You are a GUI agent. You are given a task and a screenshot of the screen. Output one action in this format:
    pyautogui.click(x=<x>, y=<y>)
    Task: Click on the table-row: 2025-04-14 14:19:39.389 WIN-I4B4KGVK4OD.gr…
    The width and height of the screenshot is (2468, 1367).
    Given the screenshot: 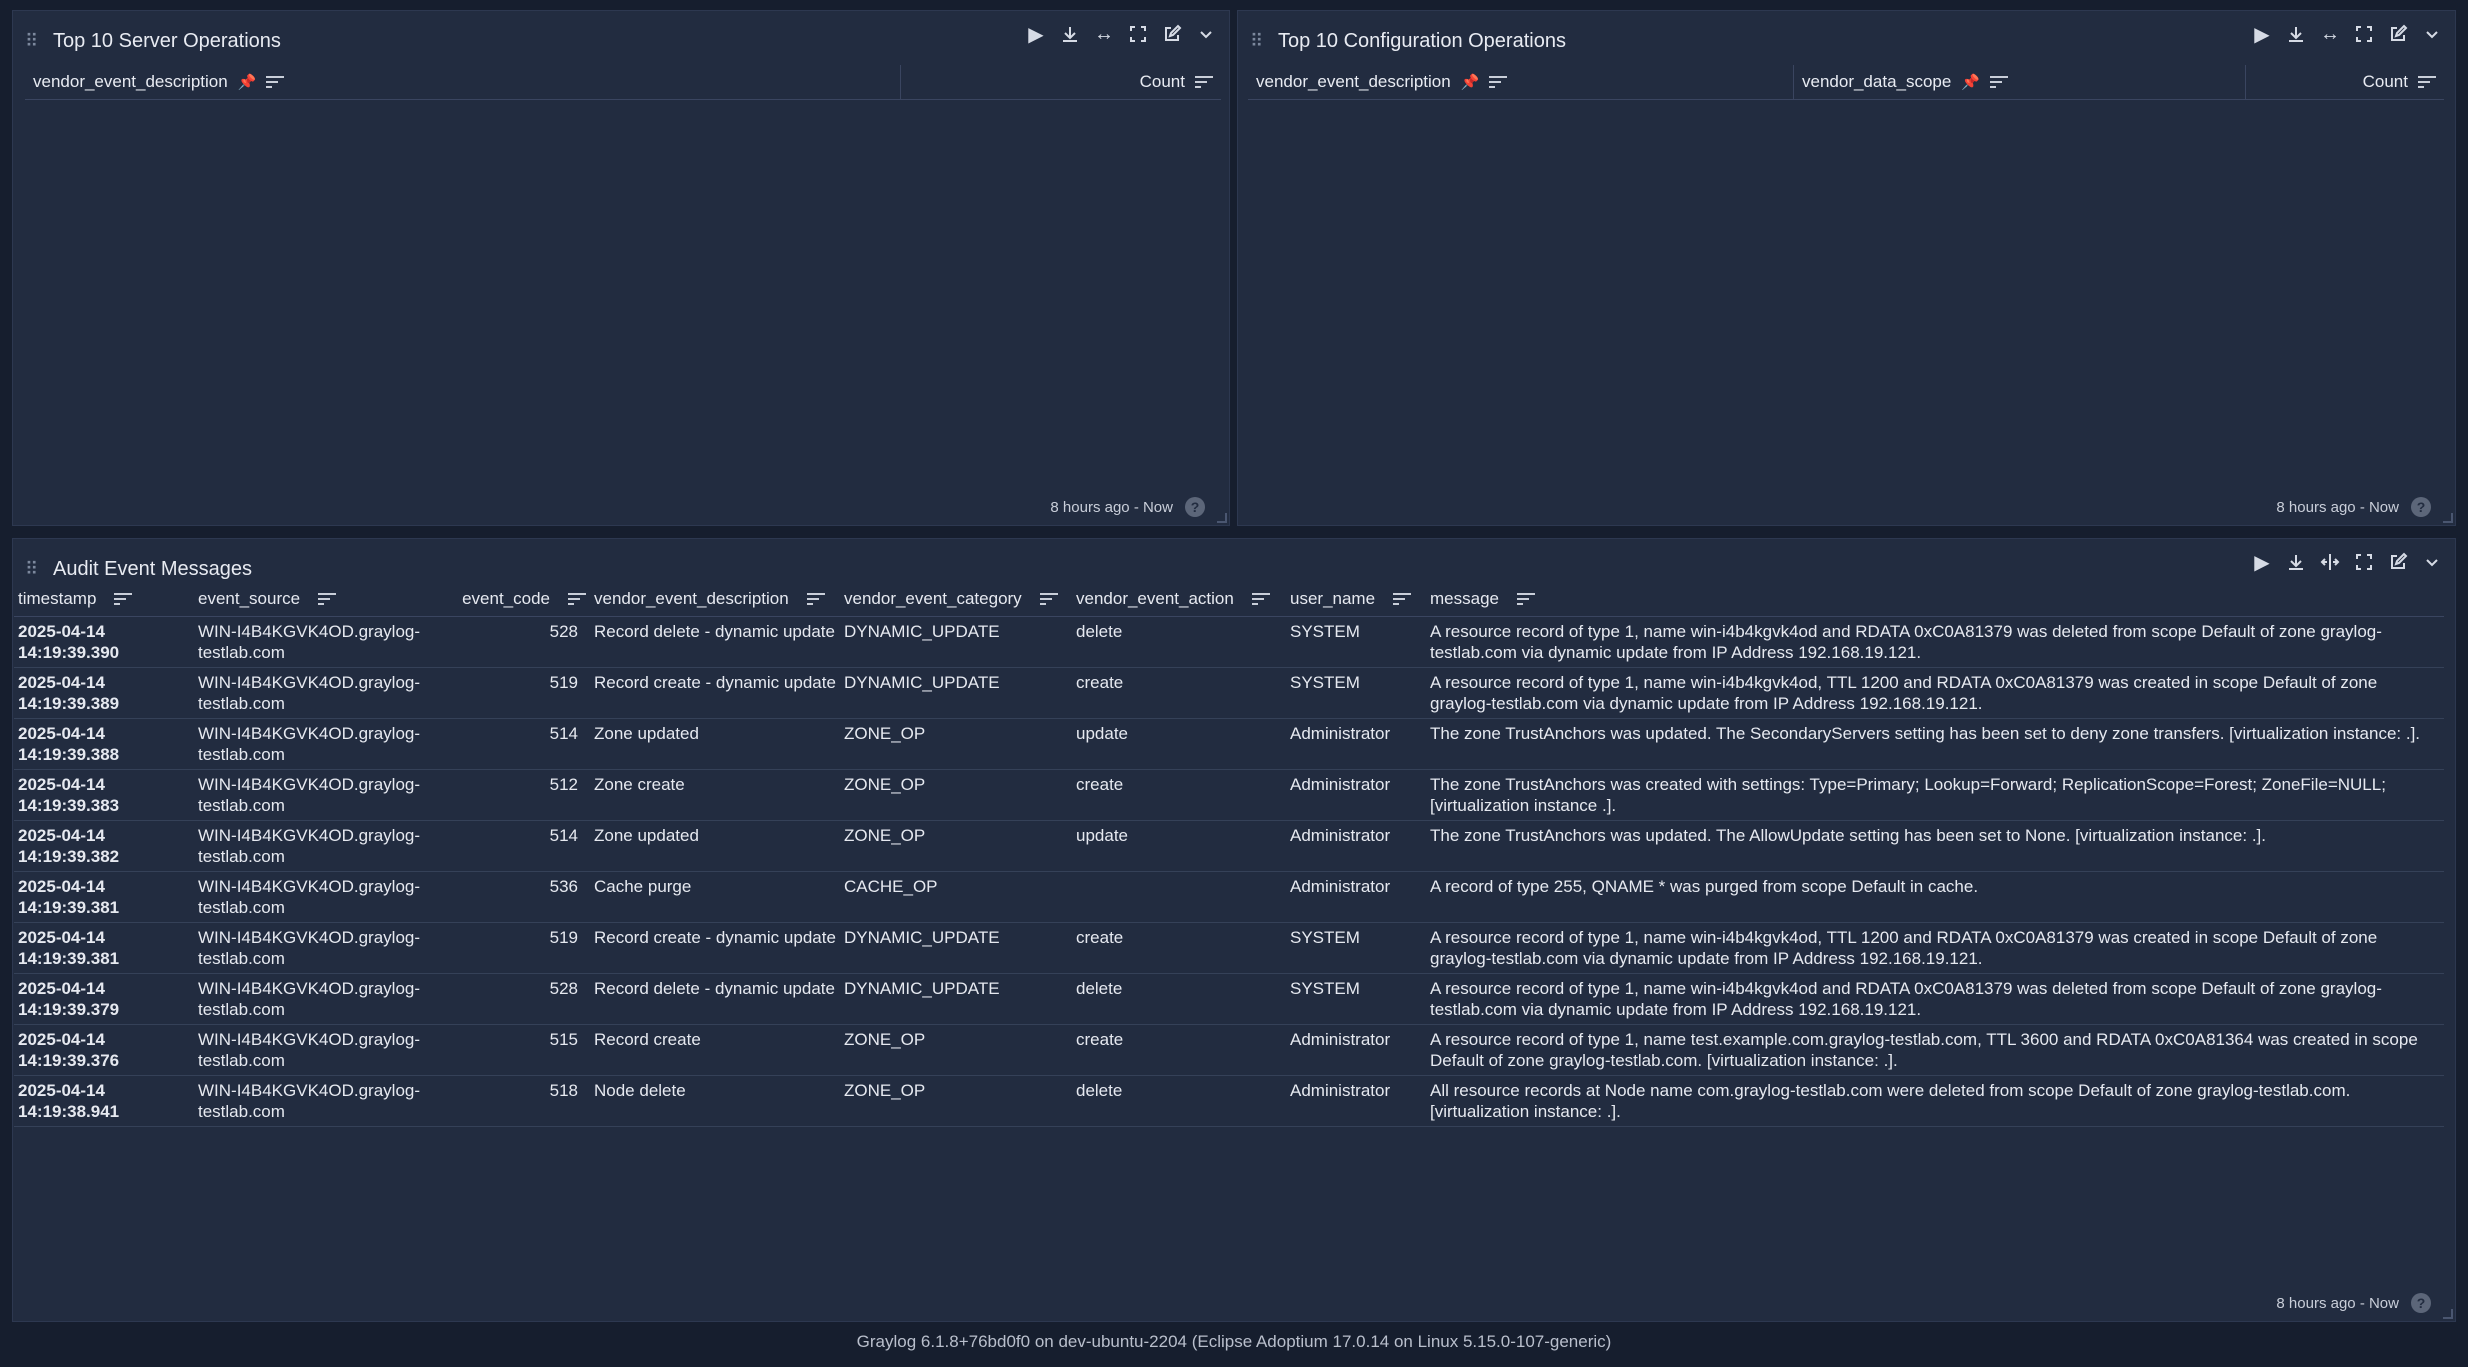 What is the action you would take?
    pyautogui.click(x=1229, y=693)
    